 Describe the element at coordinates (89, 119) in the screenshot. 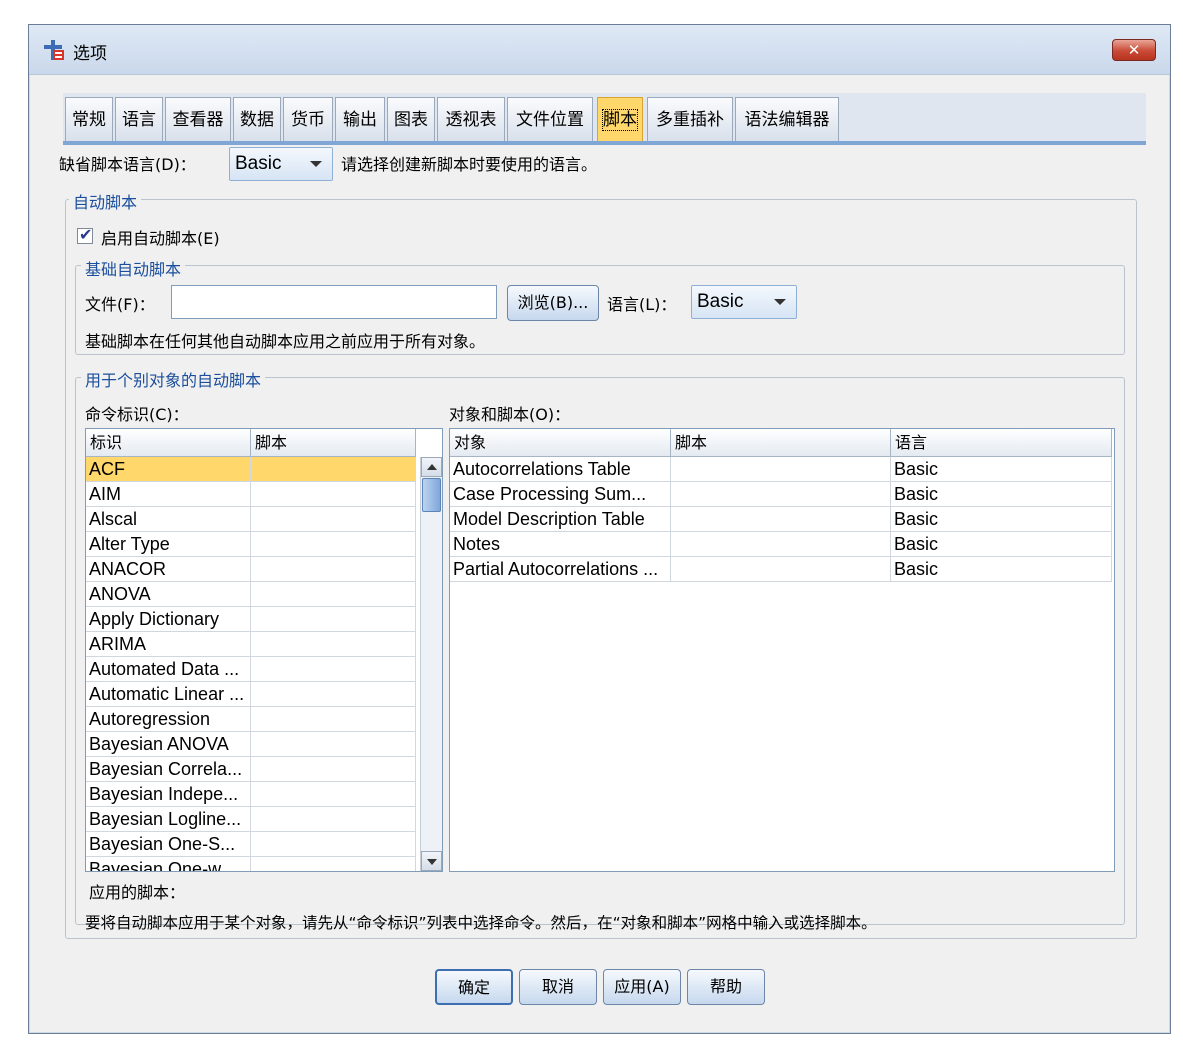

I see `tab-general: 常规` at that location.